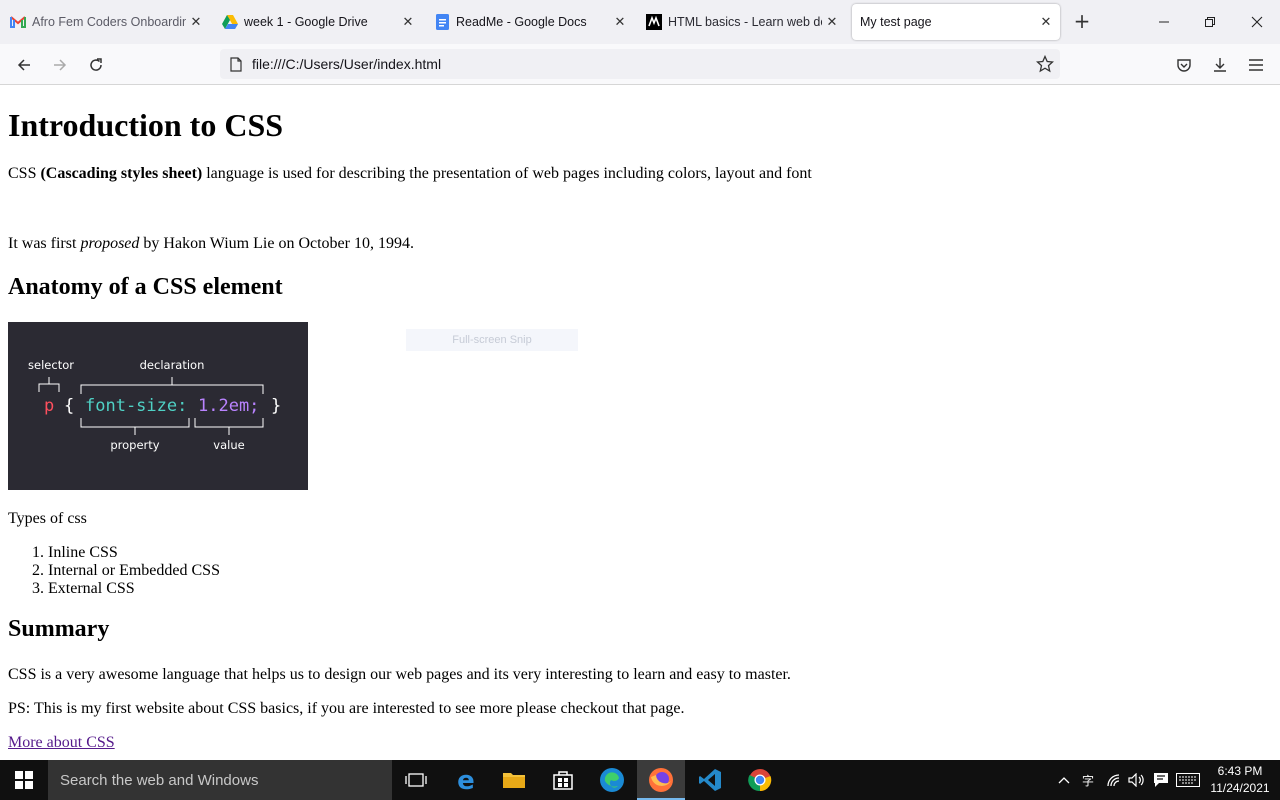 This screenshot has width=1280, height=800. I want to click on tab-gmail: Afro Fem Coders Onboarding ✕, so click(105, 22).